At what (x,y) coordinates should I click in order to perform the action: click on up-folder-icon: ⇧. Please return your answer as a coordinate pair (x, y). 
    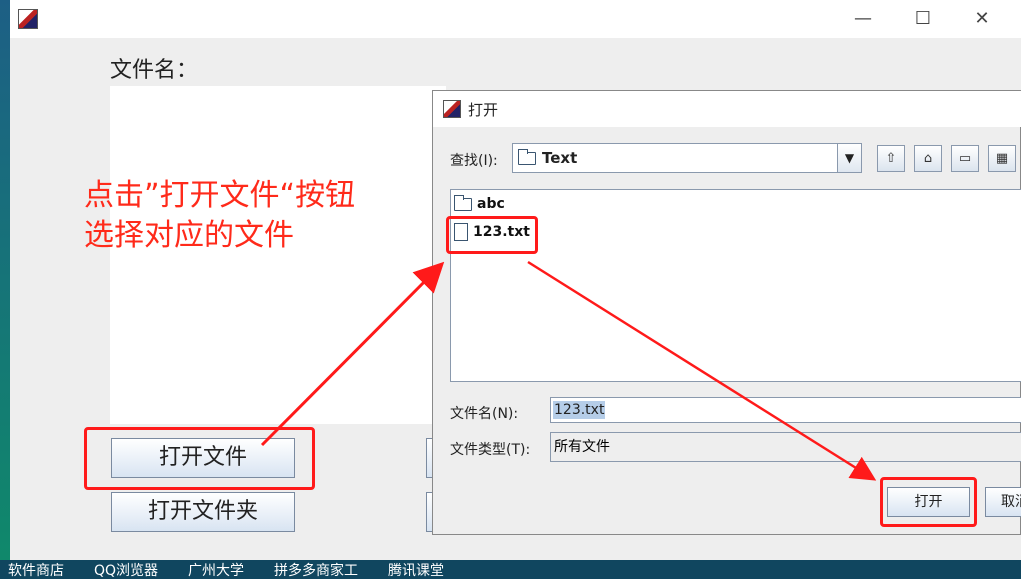
    Looking at the image, I should click on (891, 158).